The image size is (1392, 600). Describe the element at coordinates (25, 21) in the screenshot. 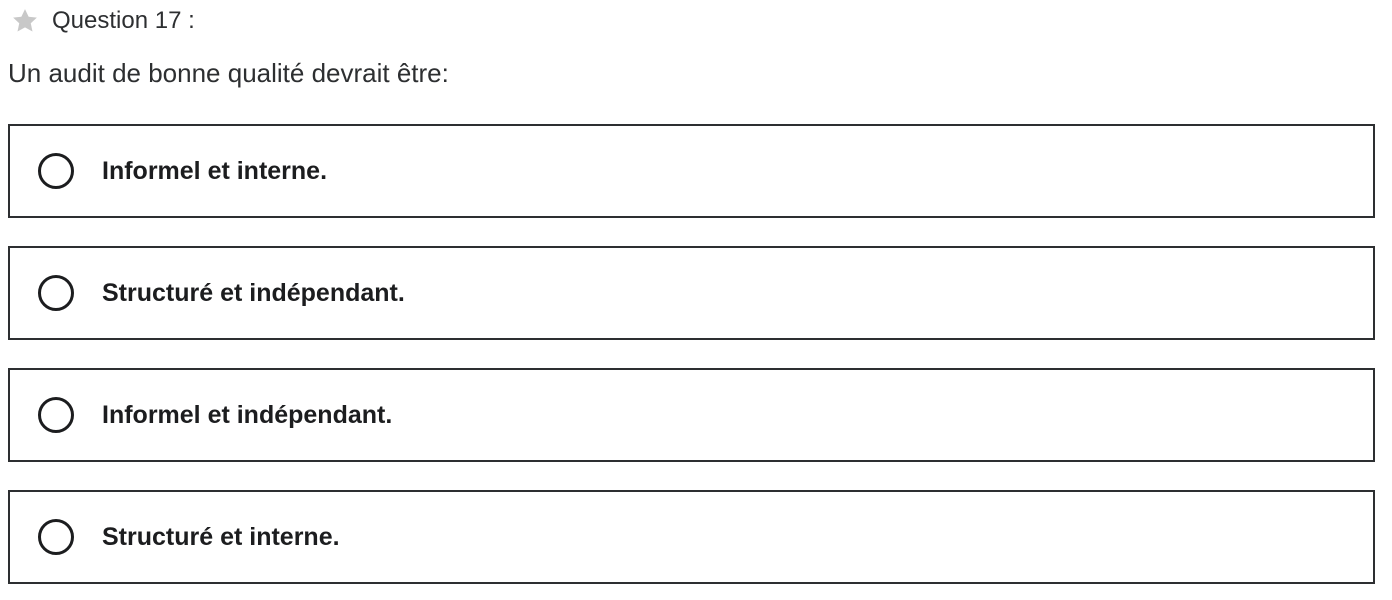

I see `star-icon` at that location.